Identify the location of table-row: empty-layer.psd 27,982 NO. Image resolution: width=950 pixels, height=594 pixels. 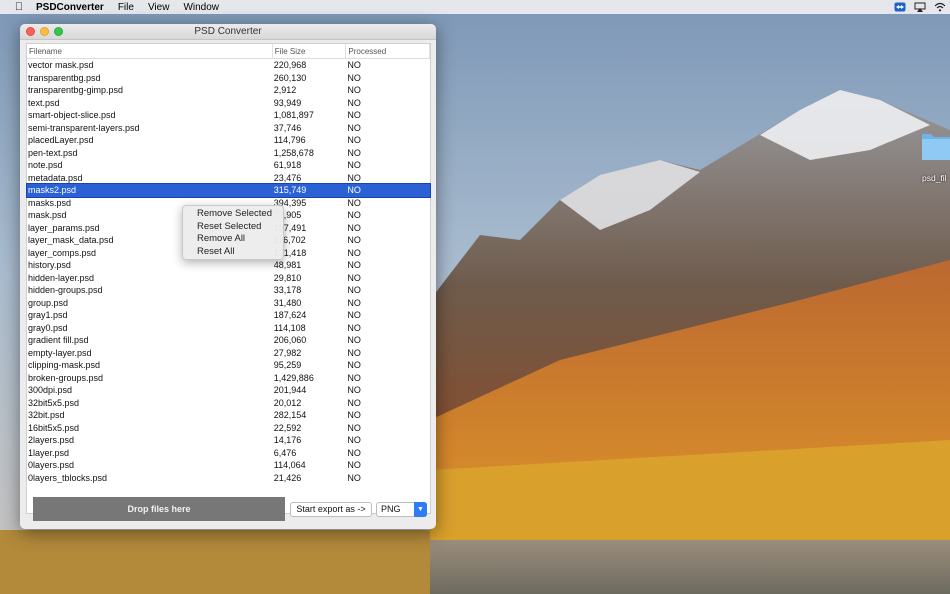
(228, 353).